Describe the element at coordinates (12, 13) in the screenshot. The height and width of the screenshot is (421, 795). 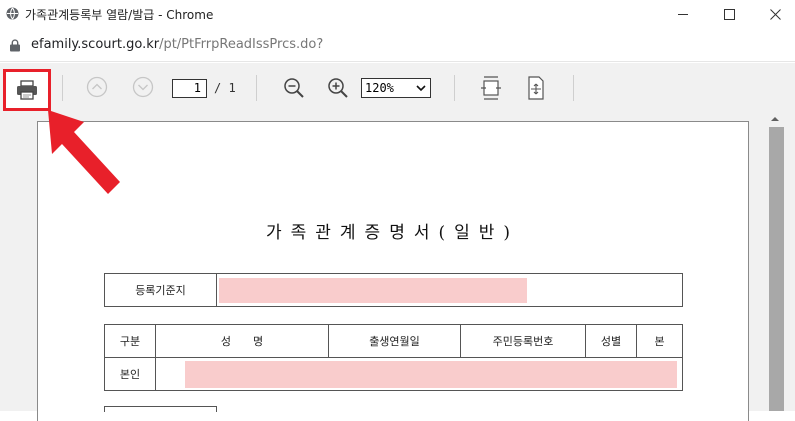
I see `globe-icon` at that location.